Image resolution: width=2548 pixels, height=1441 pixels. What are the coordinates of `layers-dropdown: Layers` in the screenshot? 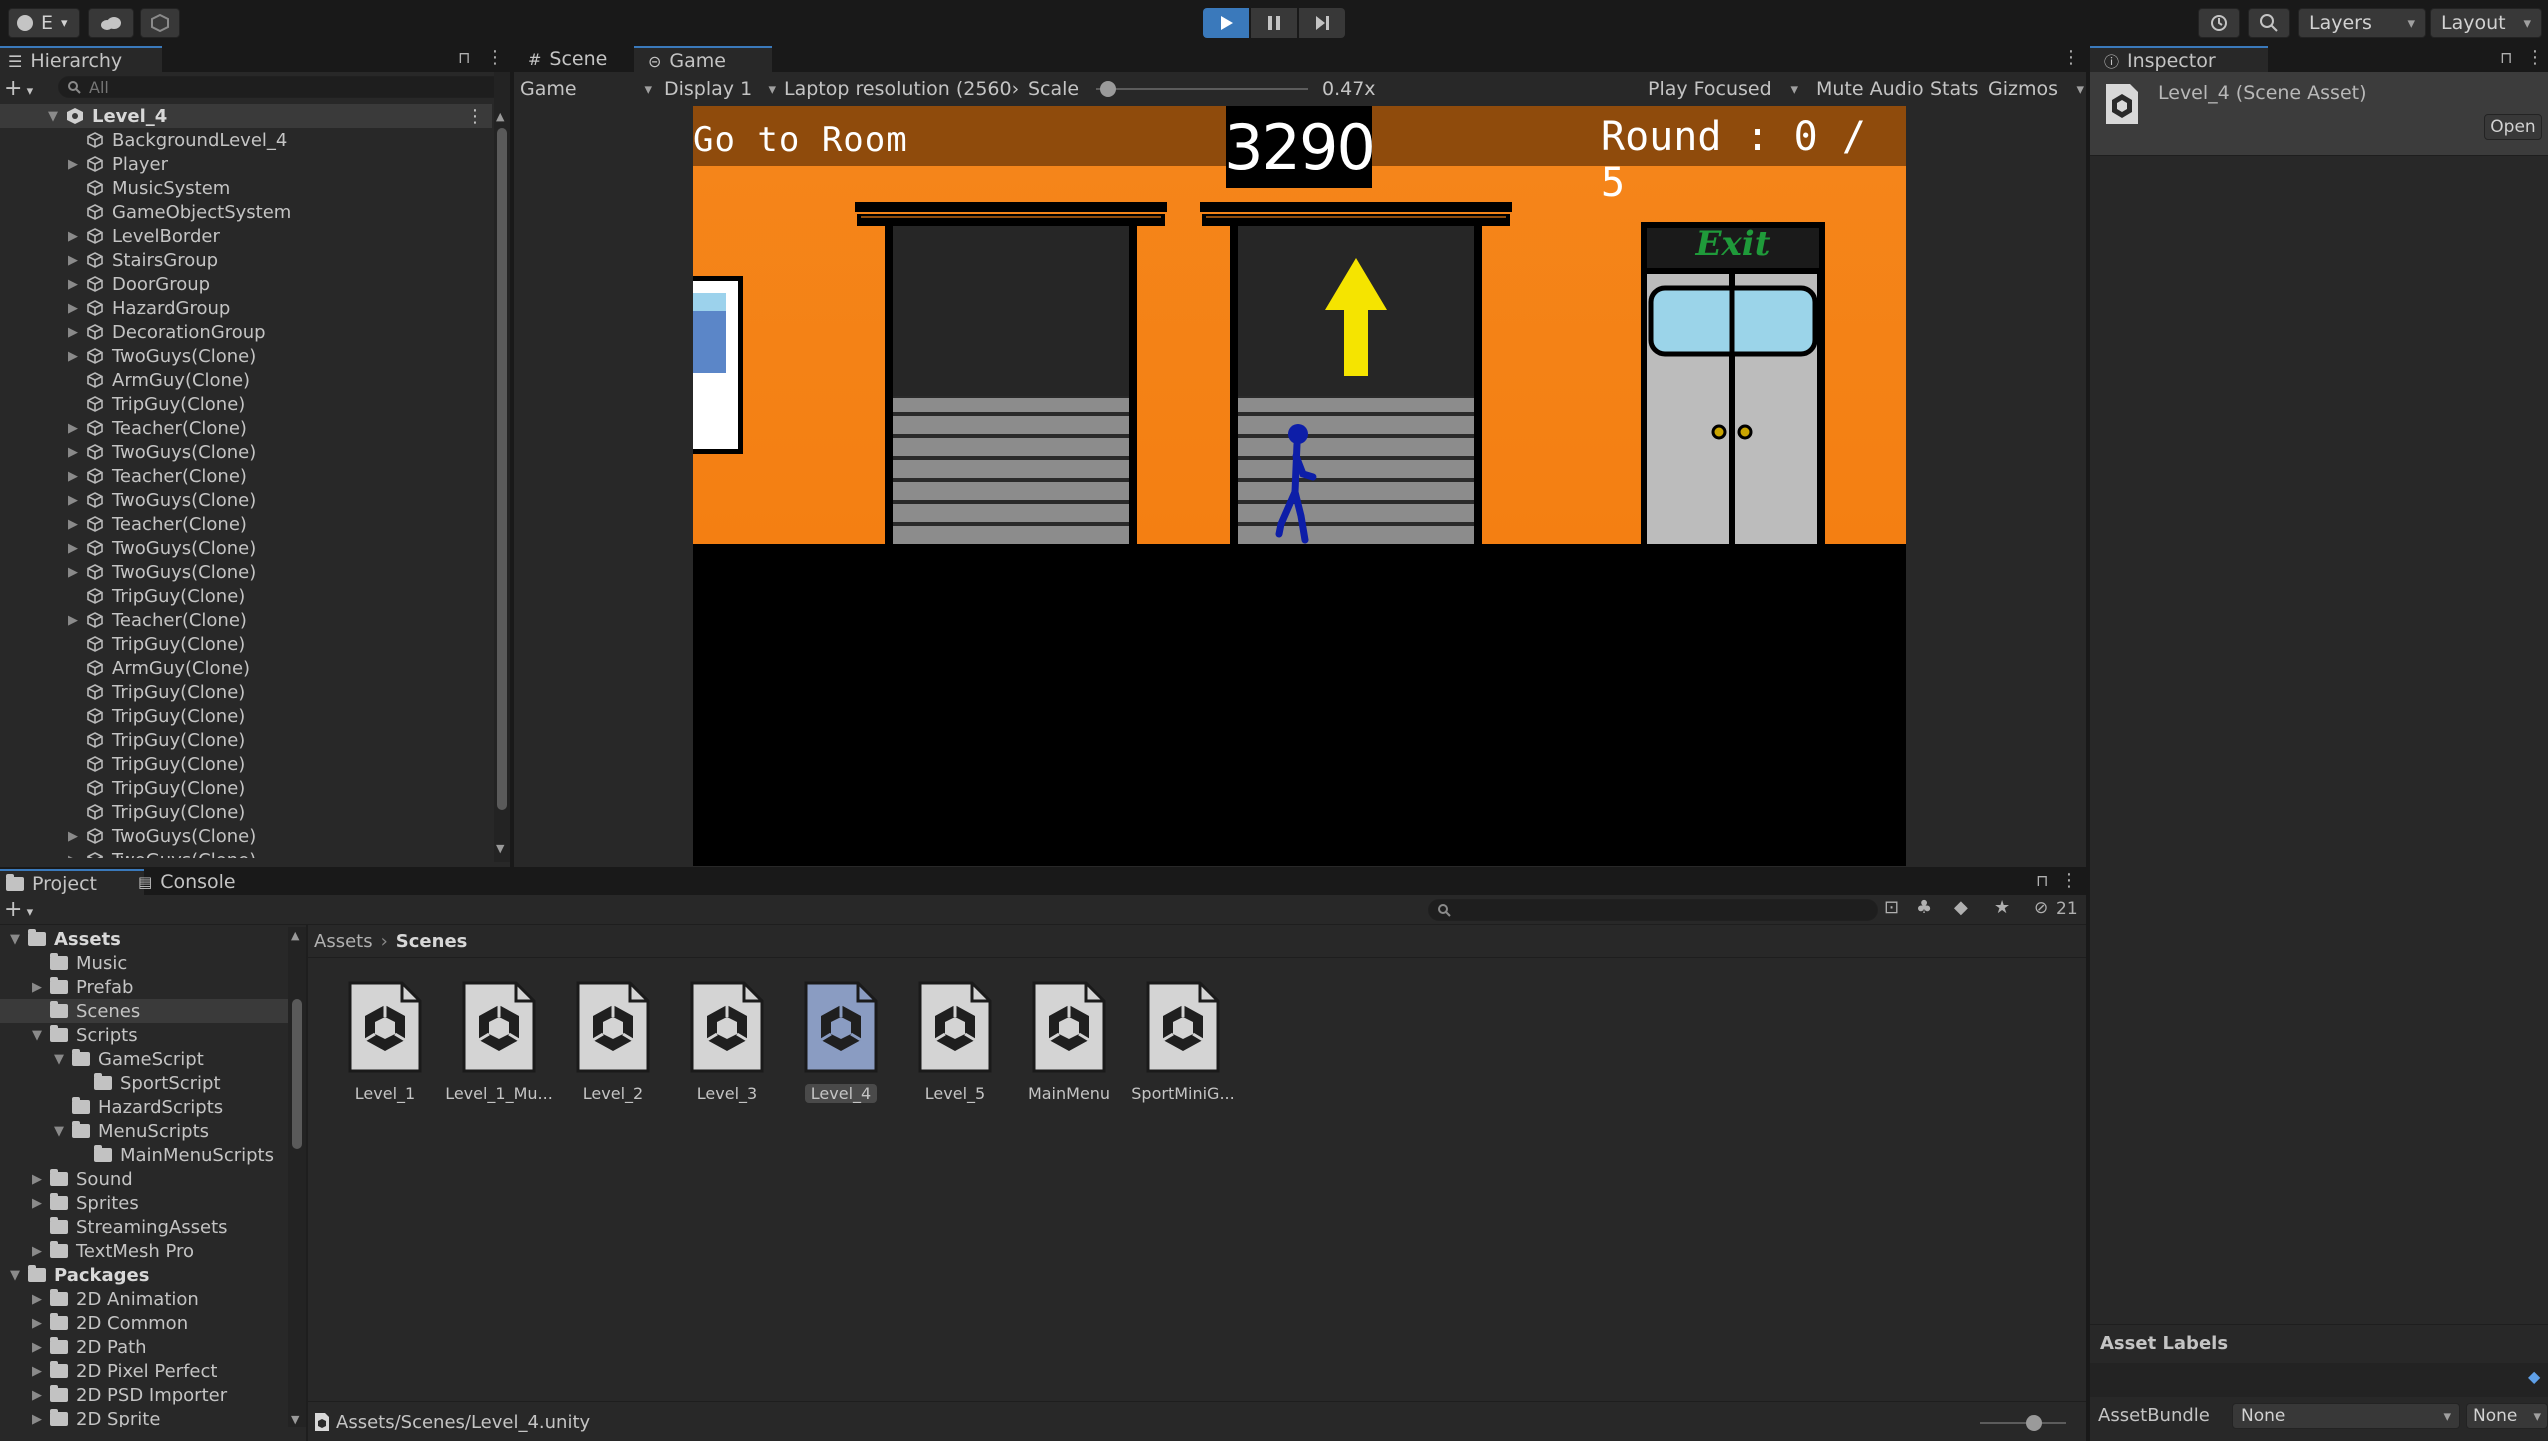 It's located at (2362, 23).